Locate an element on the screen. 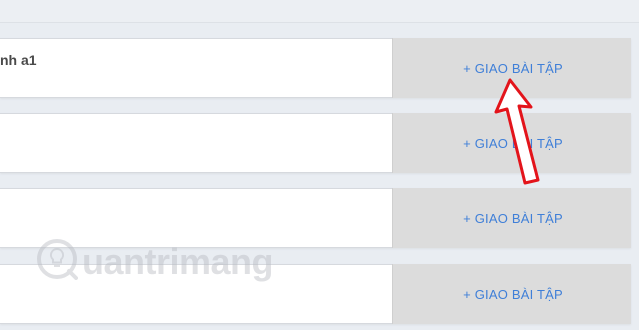 Image resolution: width=639 pixels, height=330 pixels. class-name: nh a1 is located at coordinates (18, 60).